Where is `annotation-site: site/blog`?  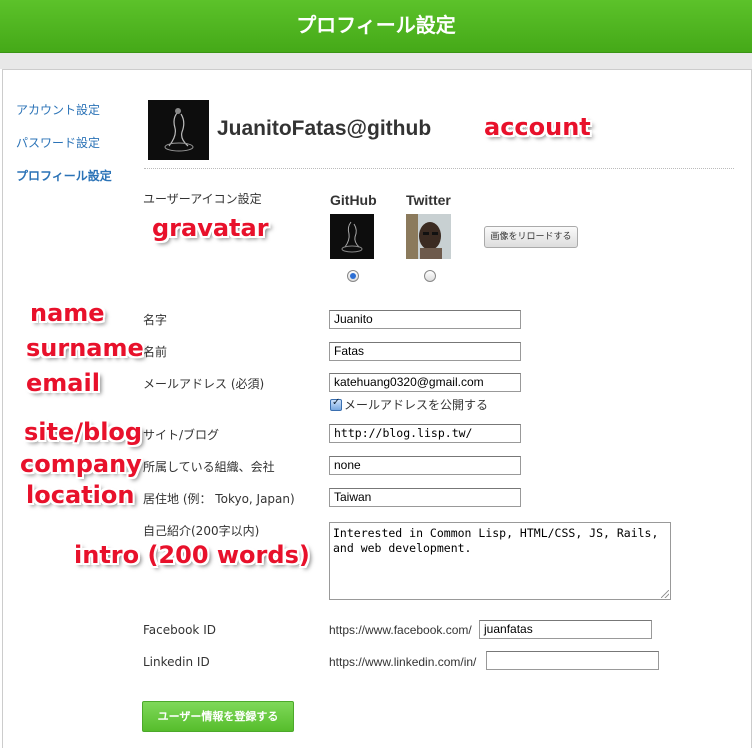 annotation-site: site/blog is located at coordinates (83, 432).